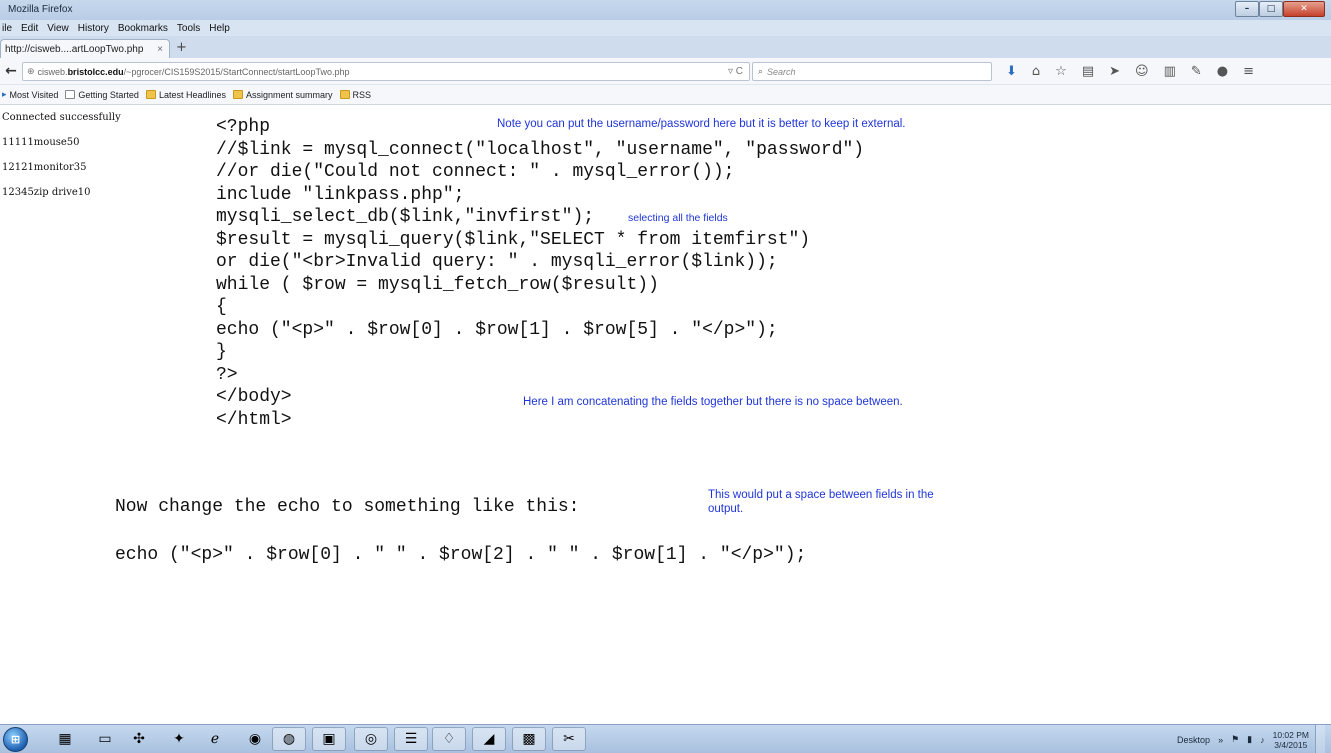  What do you see at coordinates (108, 94) in the screenshot?
I see `bookmark-label: Getting Started` at bounding box center [108, 94].